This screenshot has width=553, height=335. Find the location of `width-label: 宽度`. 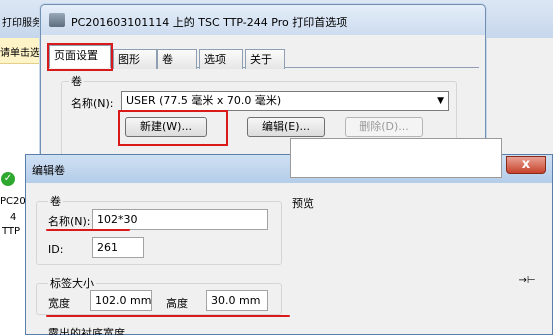

width-label: 宽度 is located at coordinates (59, 303).